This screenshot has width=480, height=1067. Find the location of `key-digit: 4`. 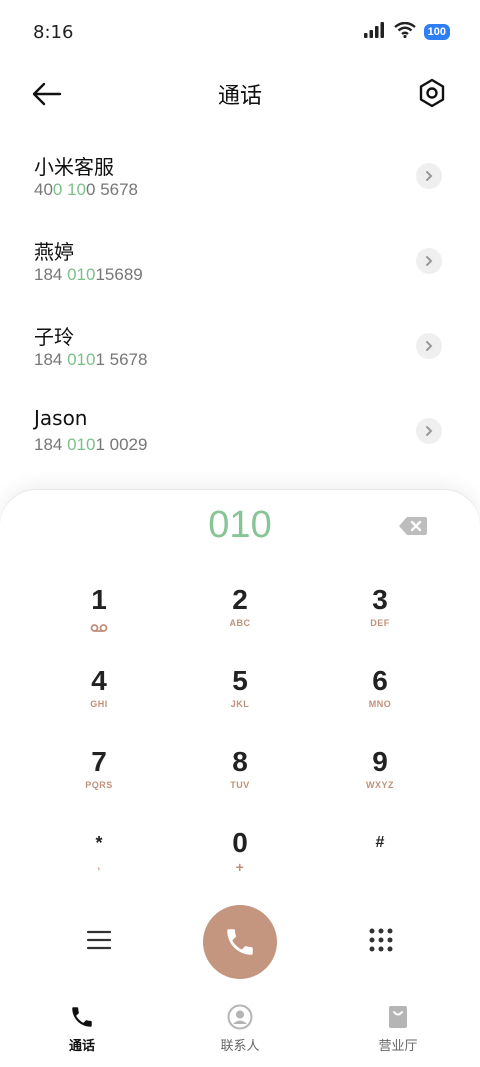

key-digit: 4 is located at coordinates (99, 680).